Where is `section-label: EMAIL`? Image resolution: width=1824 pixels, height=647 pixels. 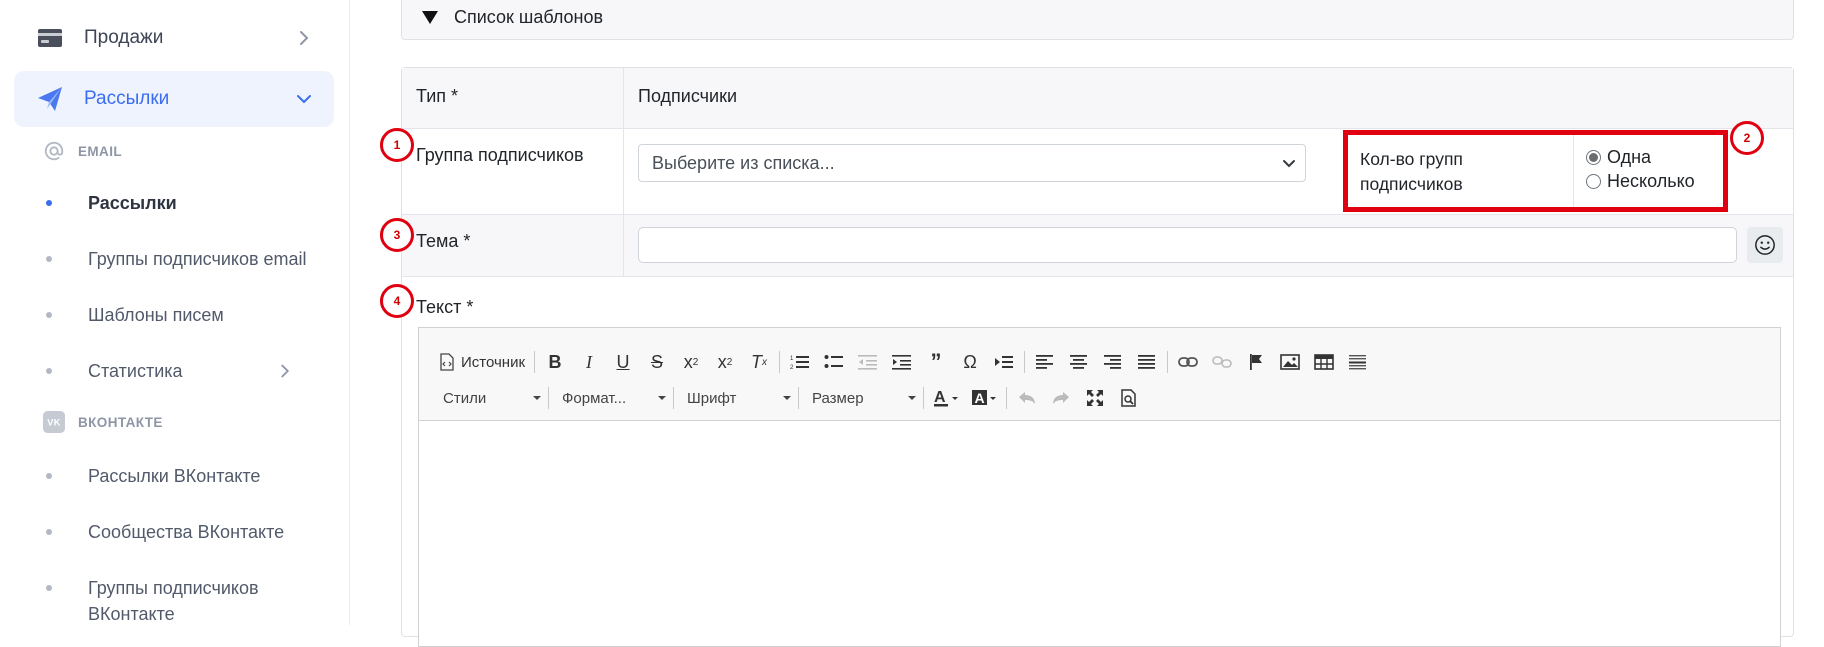 section-label: EMAIL is located at coordinates (100, 151).